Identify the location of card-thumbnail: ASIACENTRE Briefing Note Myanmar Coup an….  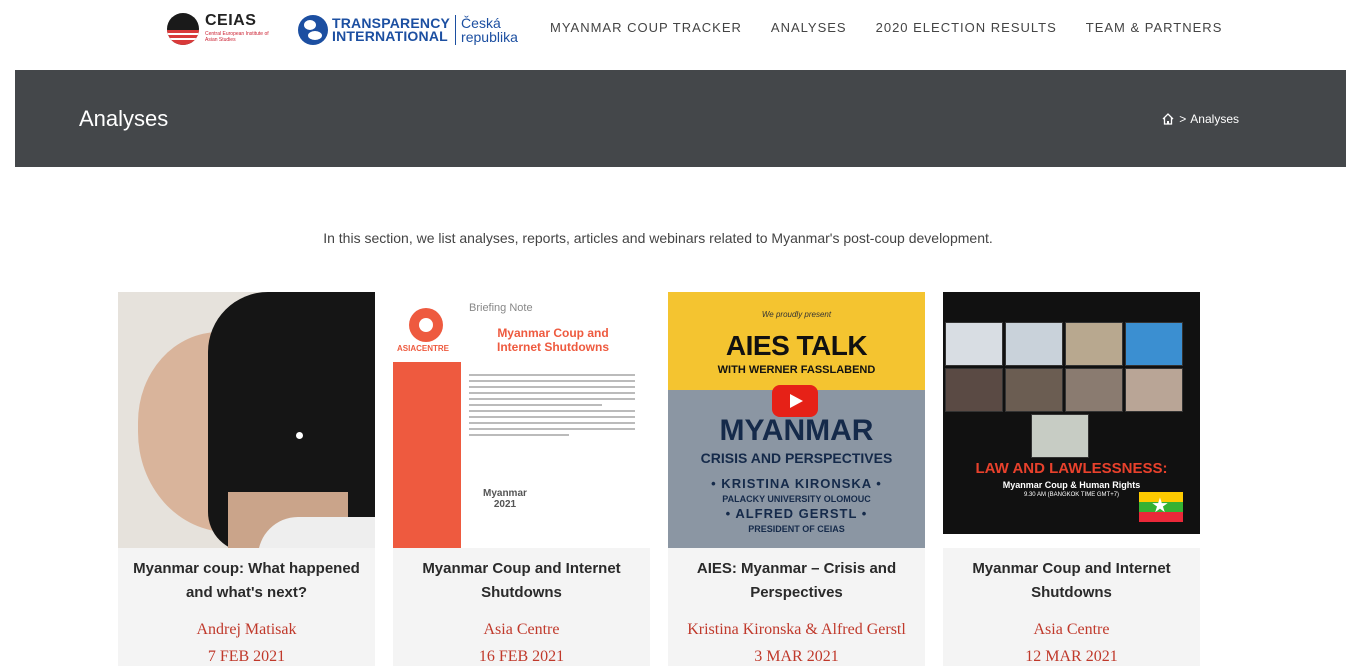
(521, 420).